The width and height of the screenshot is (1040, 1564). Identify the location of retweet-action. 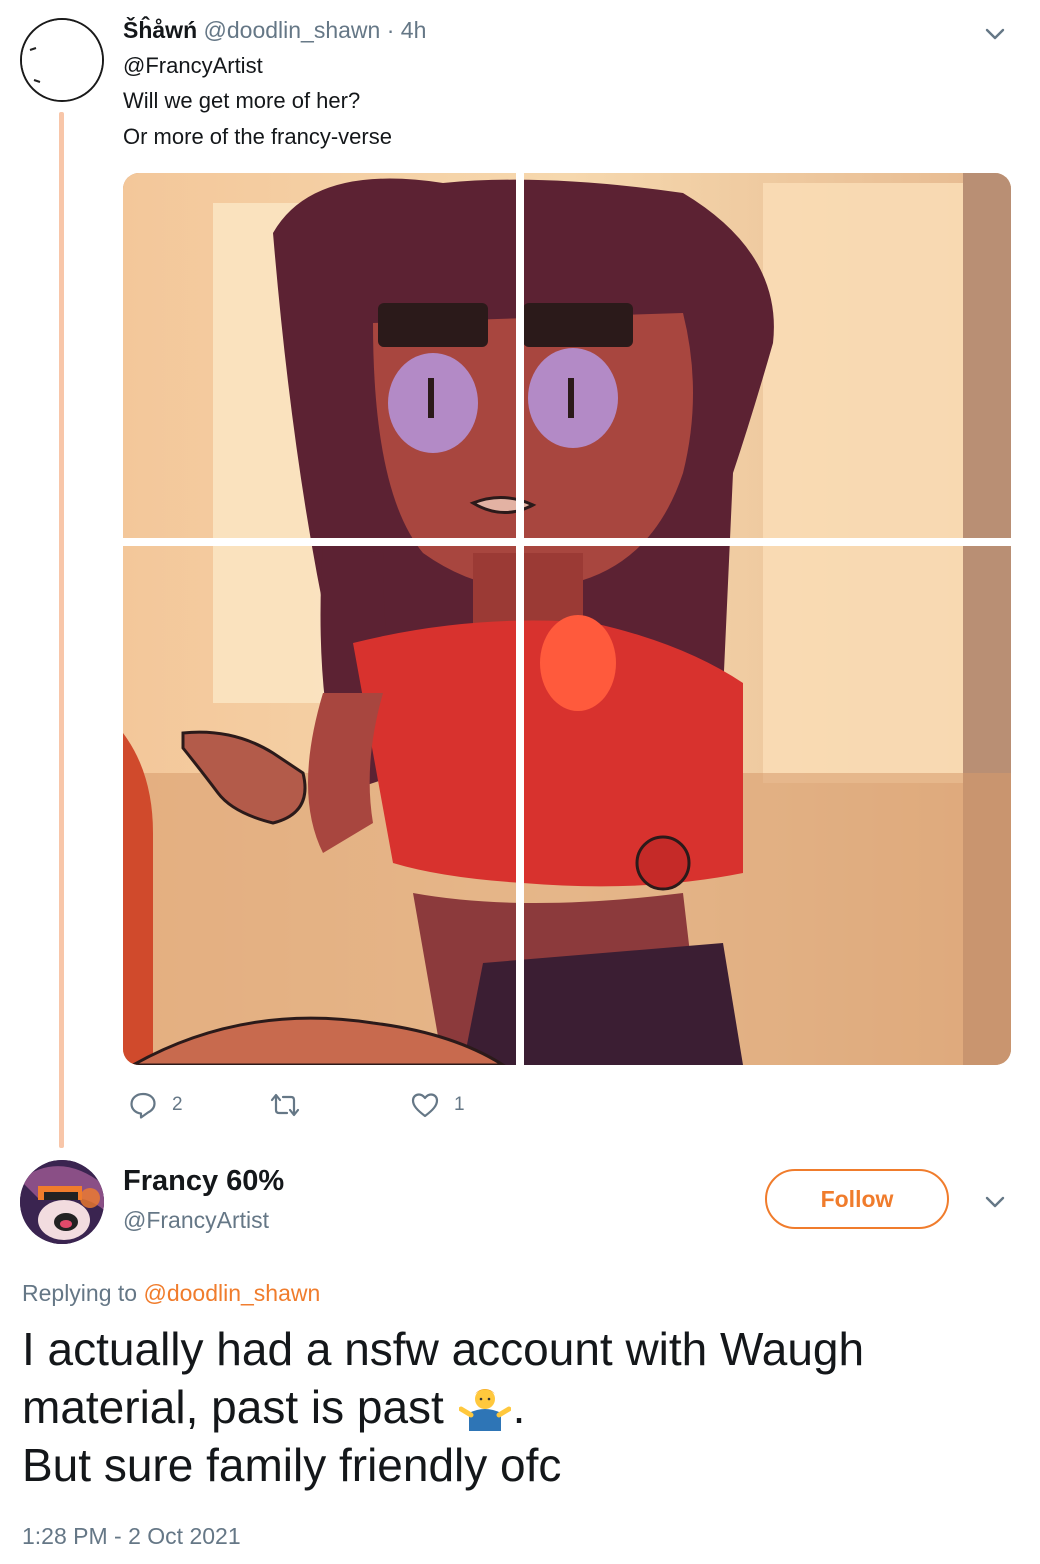
(292, 1105).